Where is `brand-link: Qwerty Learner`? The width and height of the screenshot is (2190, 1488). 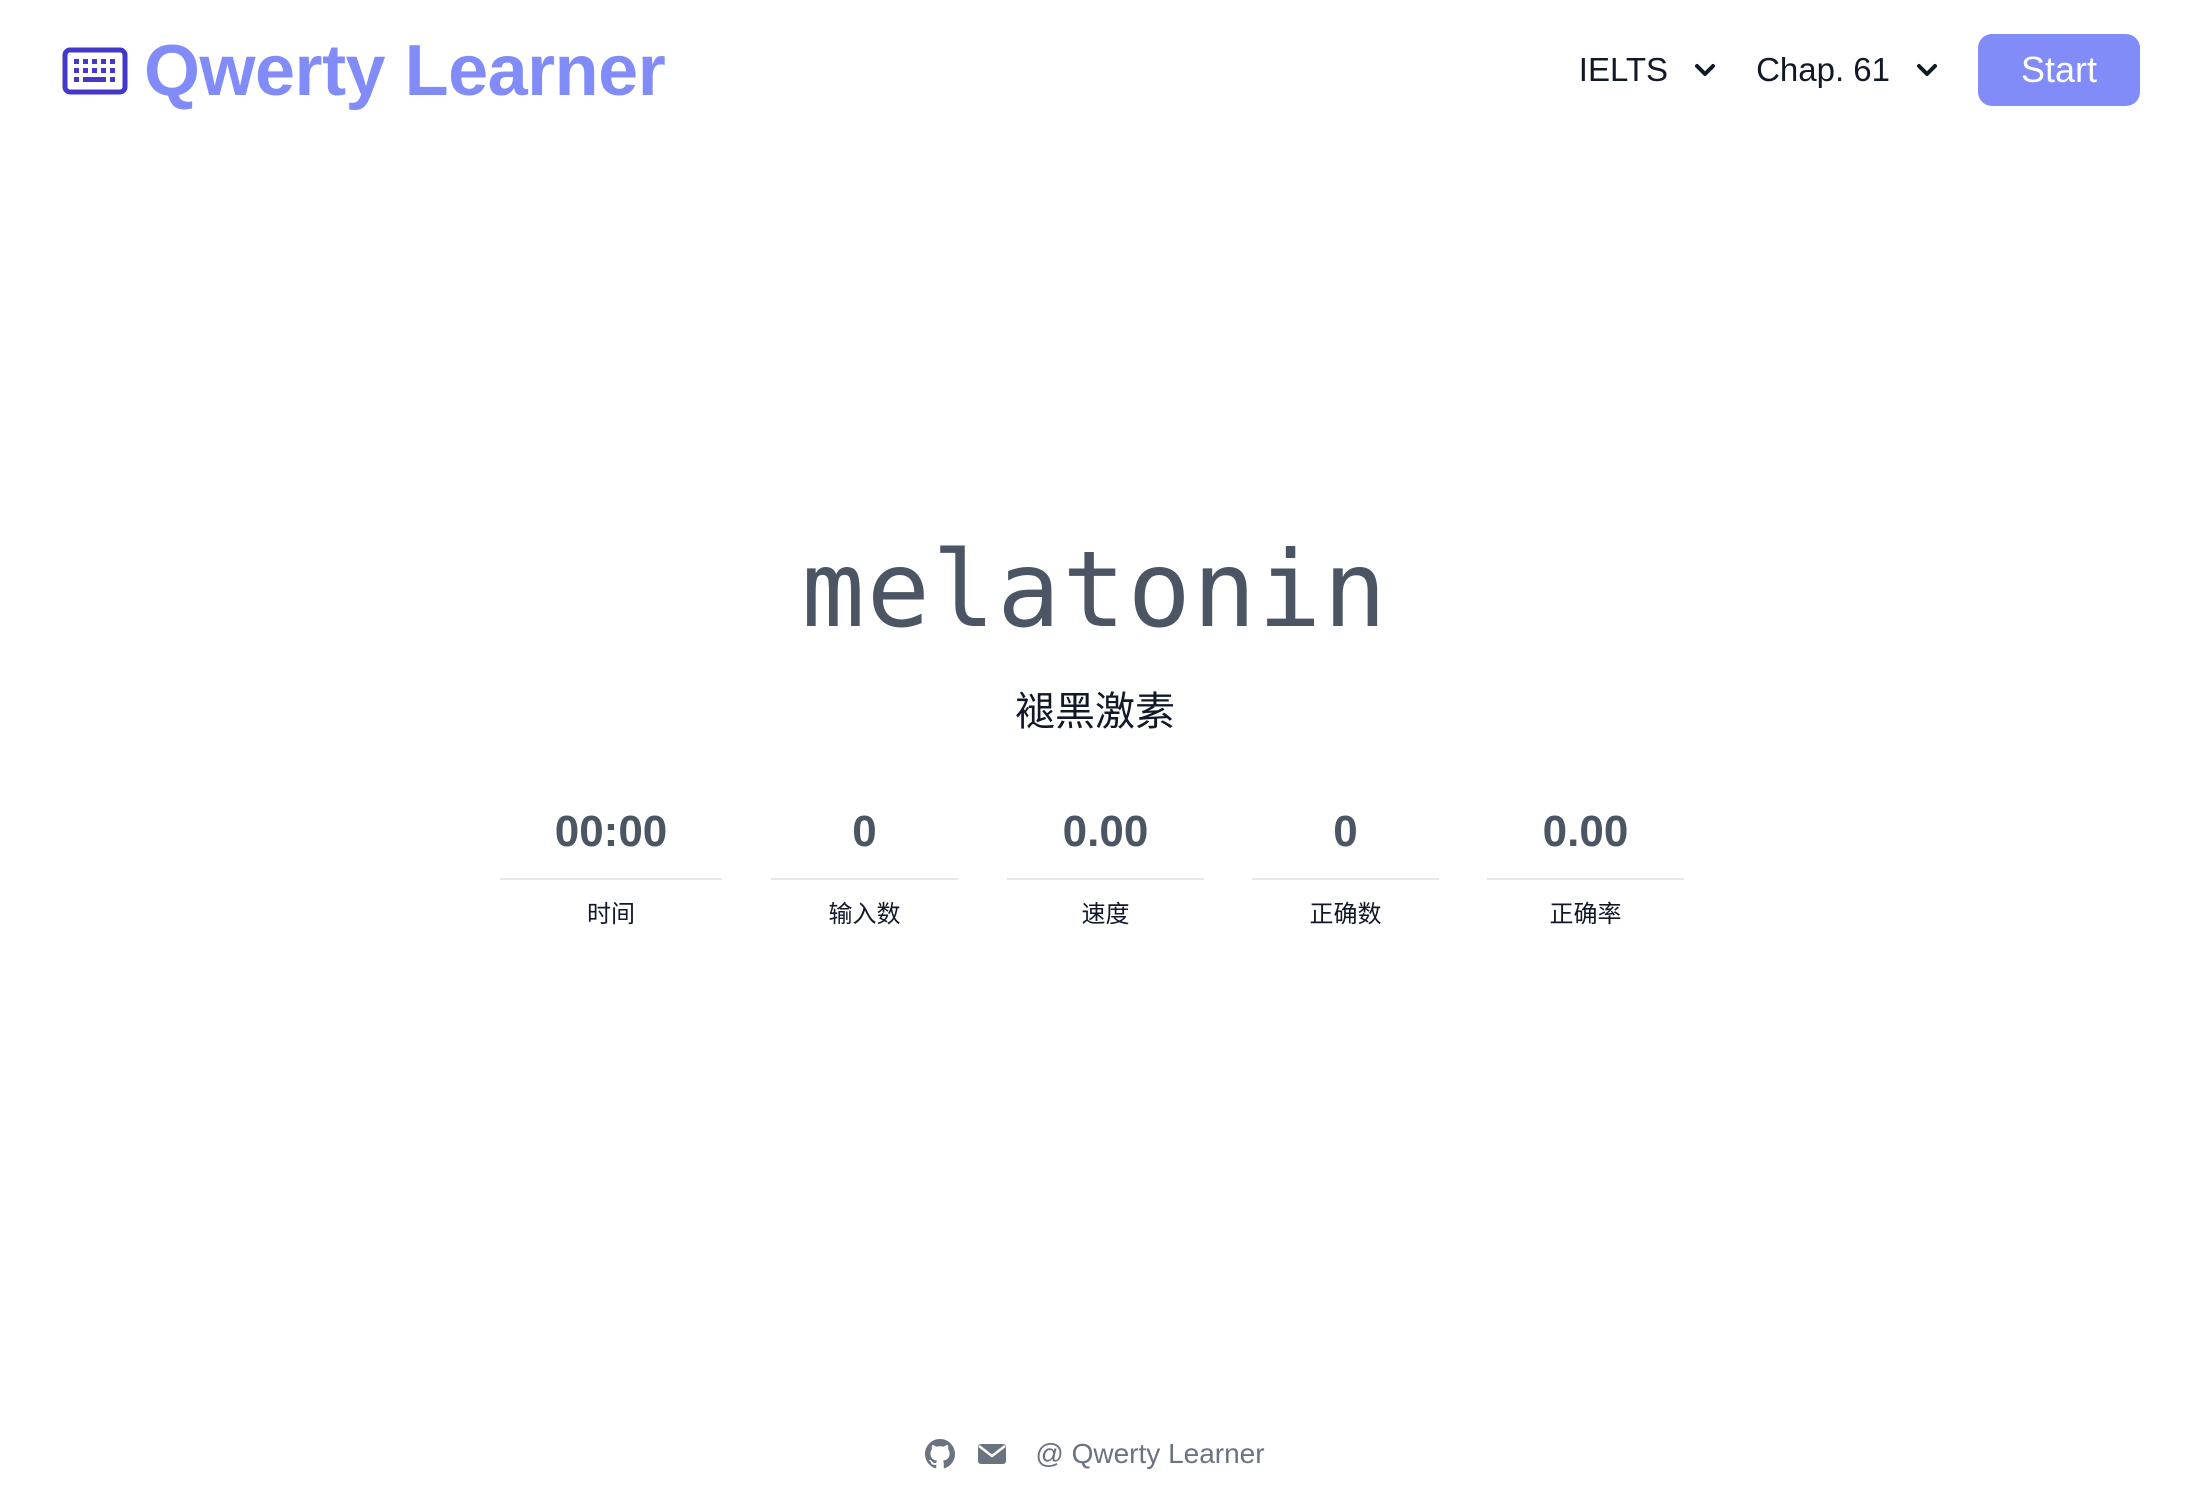
brand-link: Qwerty Learner is located at coordinates (364, 71).